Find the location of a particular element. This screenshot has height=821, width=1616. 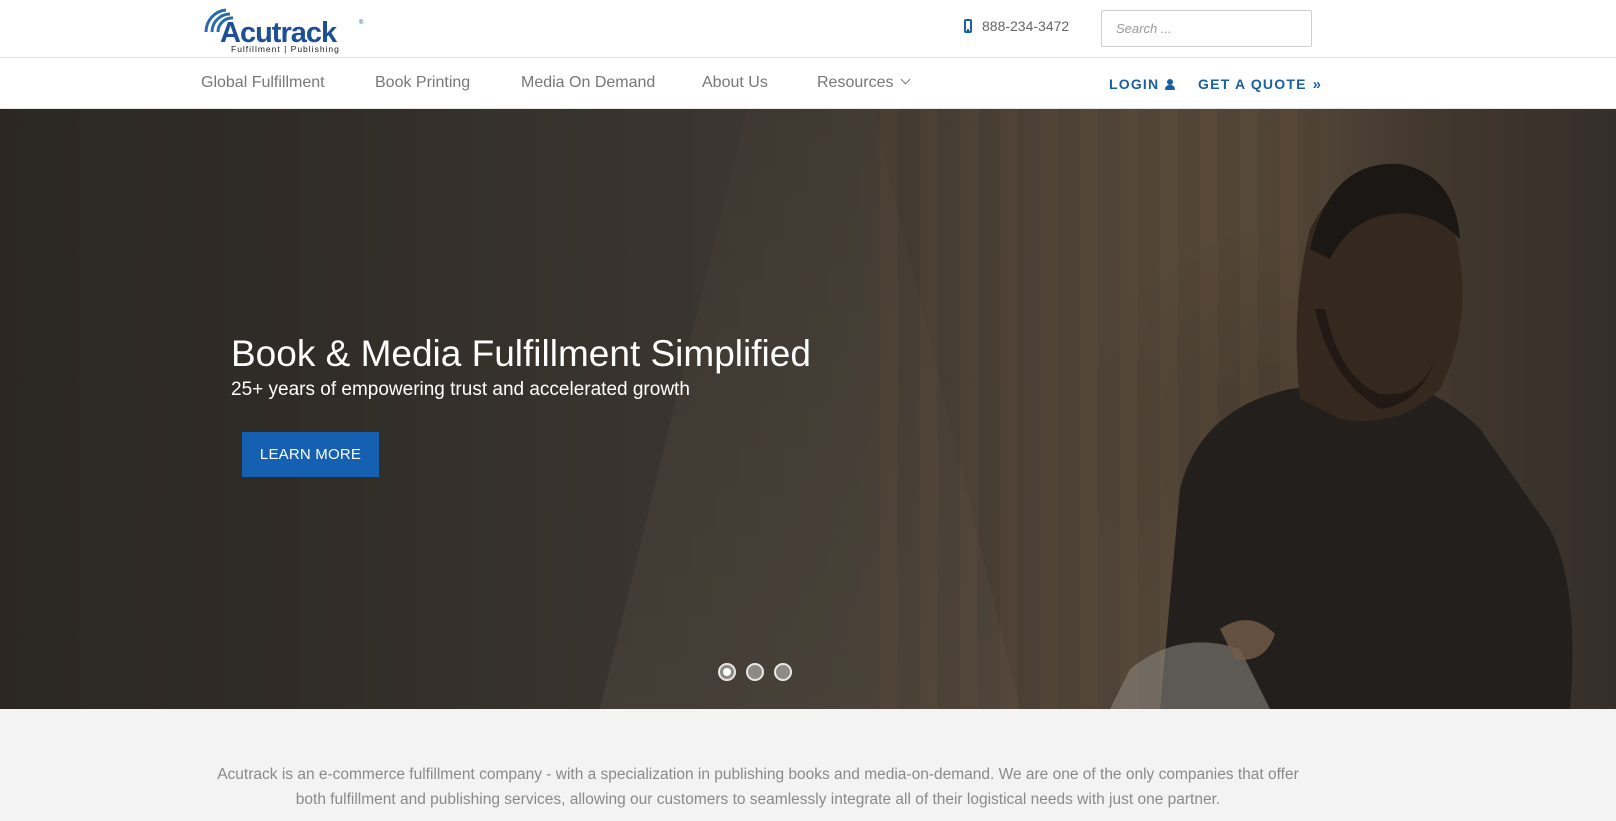

nav-label: Global Fulfillment is located at coordinates (263, 82).